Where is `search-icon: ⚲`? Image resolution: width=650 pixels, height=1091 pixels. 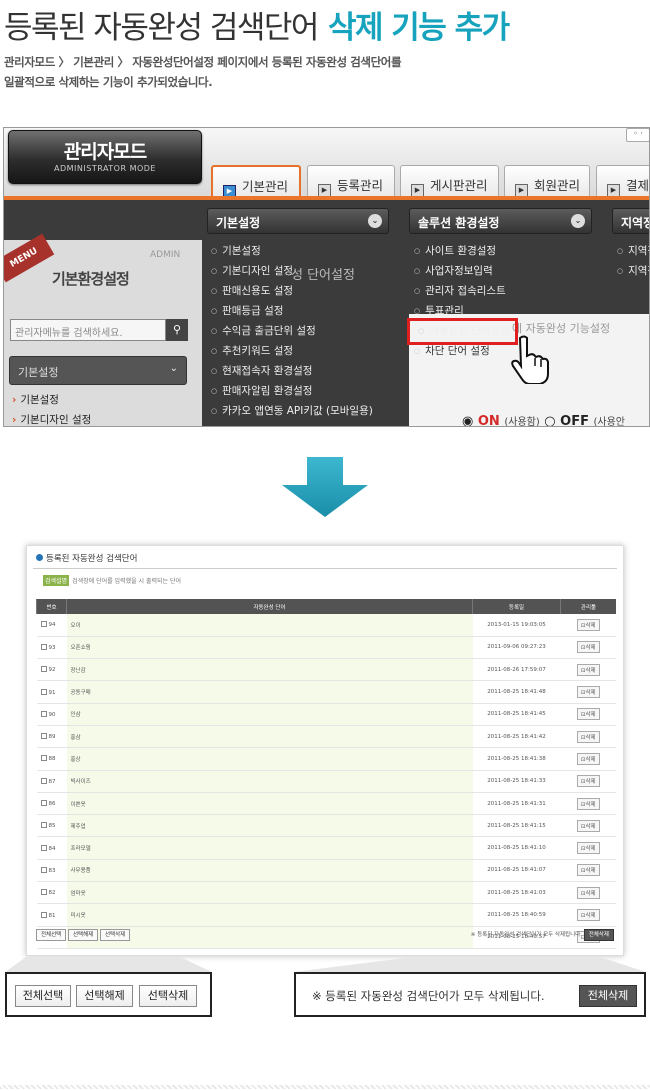
search-icon: ⚲ is located at coordinates (177, 330).